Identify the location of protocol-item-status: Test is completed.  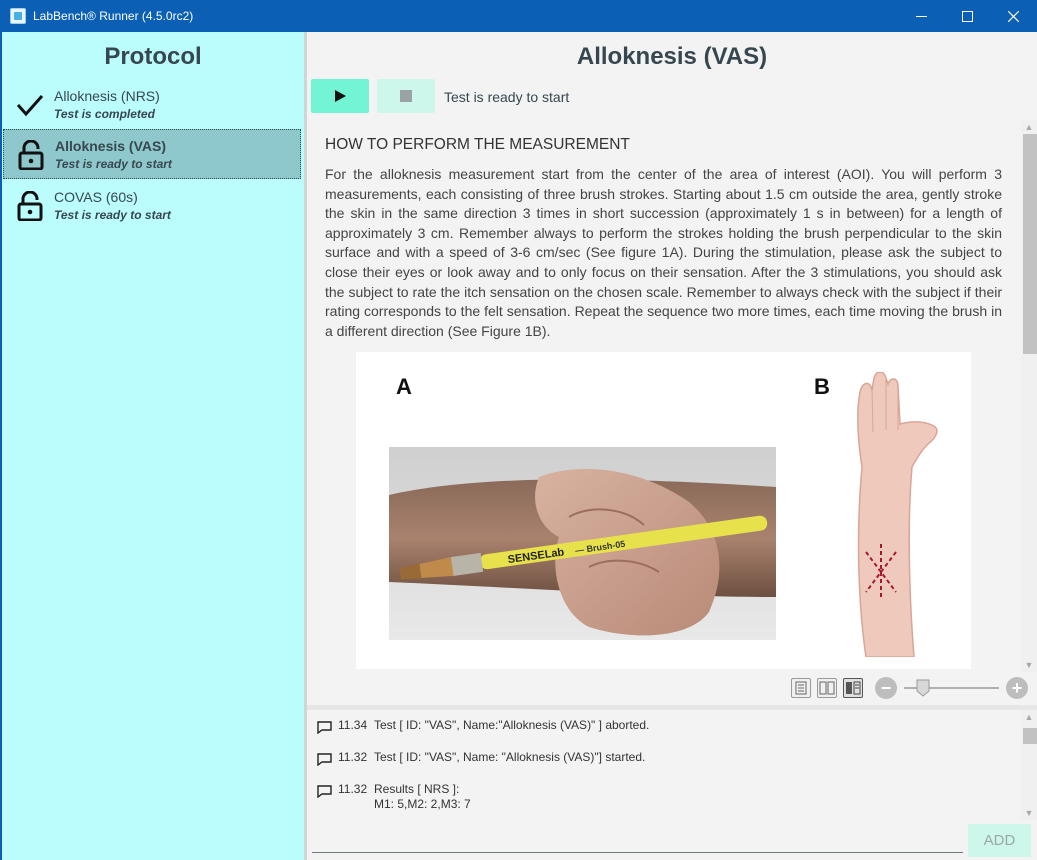
(104, 114).